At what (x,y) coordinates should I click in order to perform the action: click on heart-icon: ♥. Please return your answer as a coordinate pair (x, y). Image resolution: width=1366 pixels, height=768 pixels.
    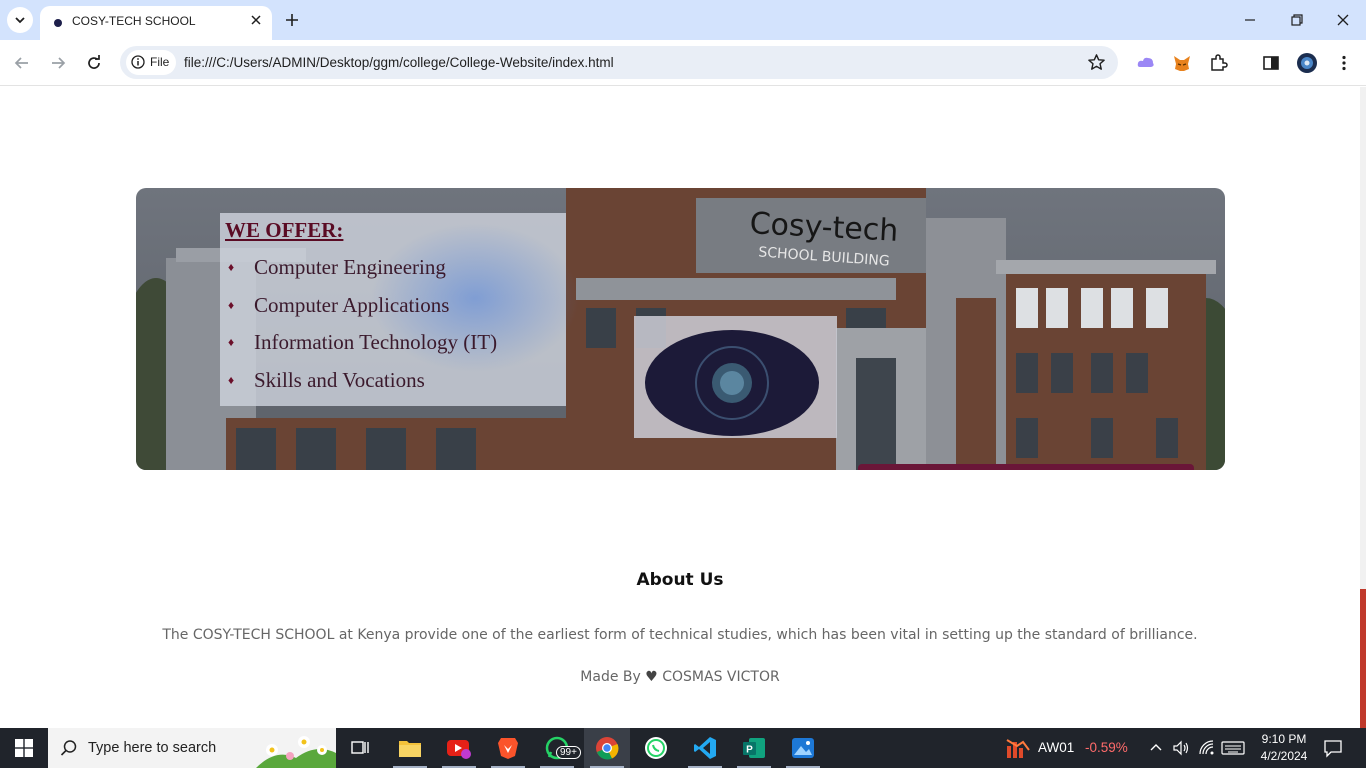
    Looking at the image, I should click on (651, 677).